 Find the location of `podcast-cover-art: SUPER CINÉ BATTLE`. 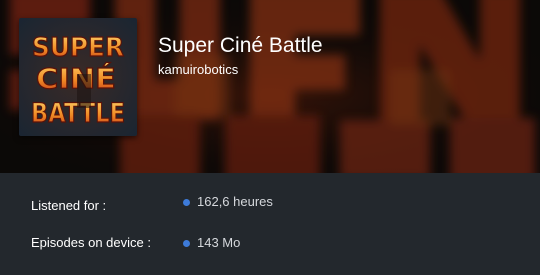

podcast-cover-art: SUPER CINÉ BATTLE is located at coordinates (78, 77).